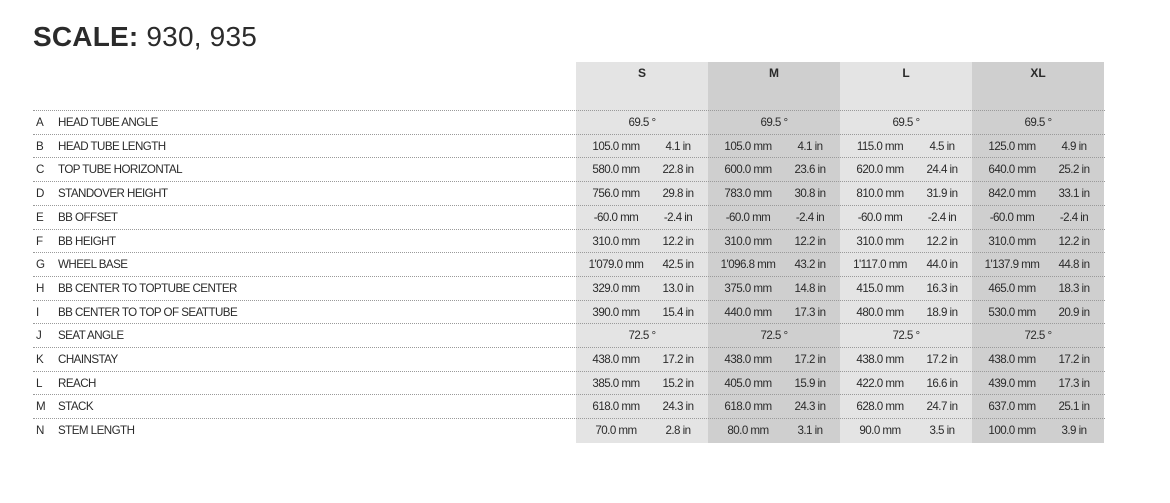  Describe the element at coordinates (40, 359) in the screenshot. I see `row-letter: K` at that location.